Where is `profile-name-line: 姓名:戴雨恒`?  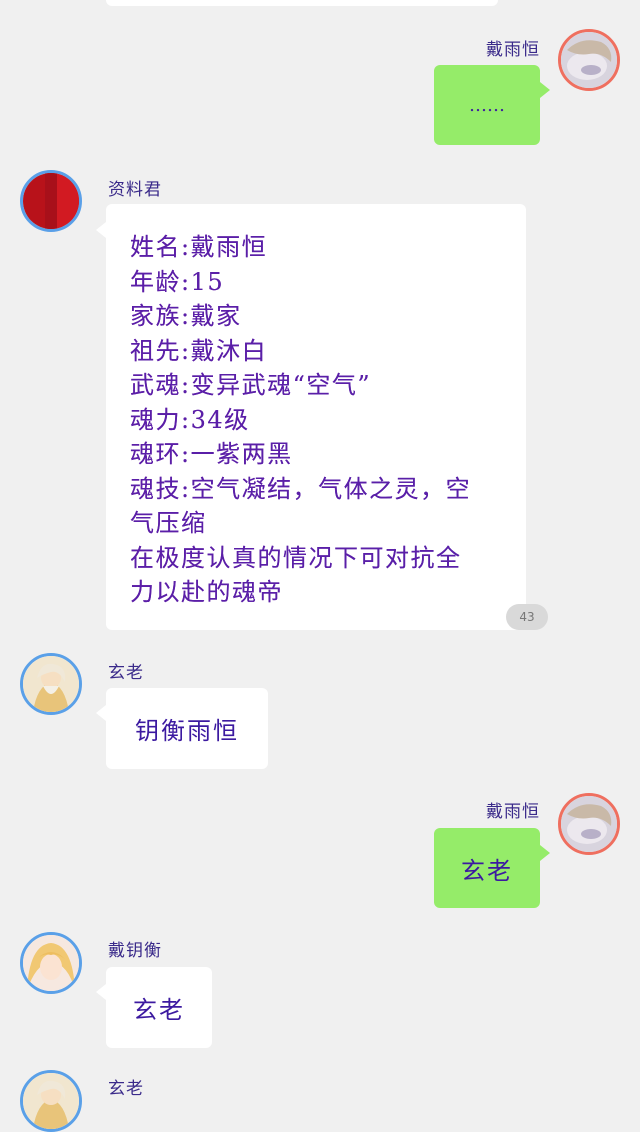
profile-name-line: 姓名:戴雨恒 is located at coordinates (328, 247).